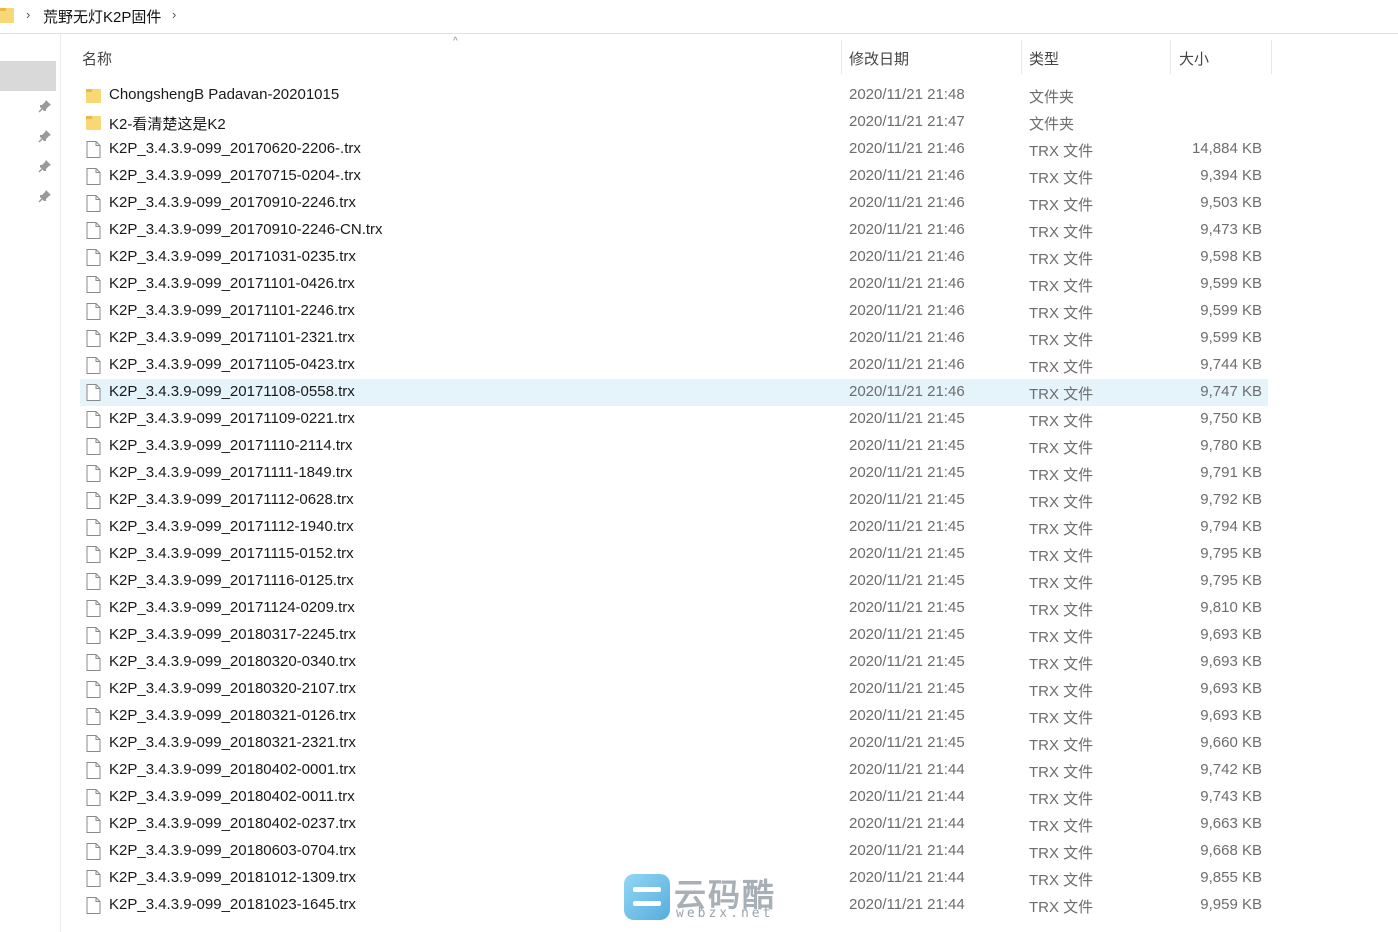 Image resolution: width=1398 pixels, height=932 pixels. Describe the element at coordinates (232, 634) in the screenshot. I see `file-name: K2P_3.4.3.9-099_20180317-2245.trx` at that location.